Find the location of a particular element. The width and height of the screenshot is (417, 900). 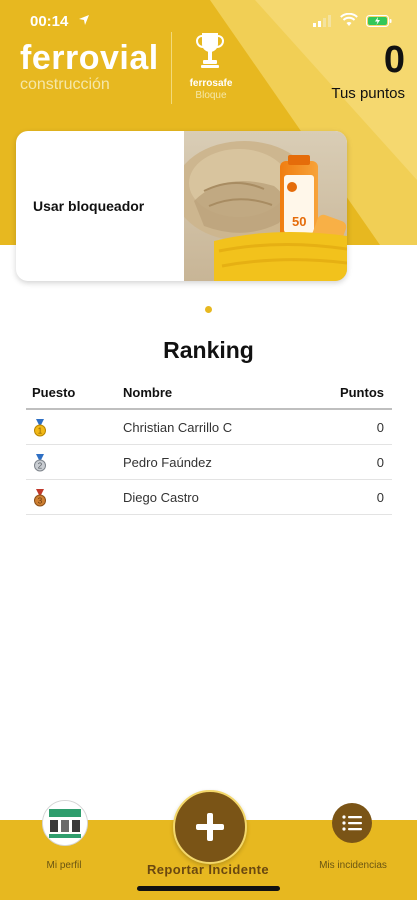

svg-text: 3 is located at coordinates (40, 501).